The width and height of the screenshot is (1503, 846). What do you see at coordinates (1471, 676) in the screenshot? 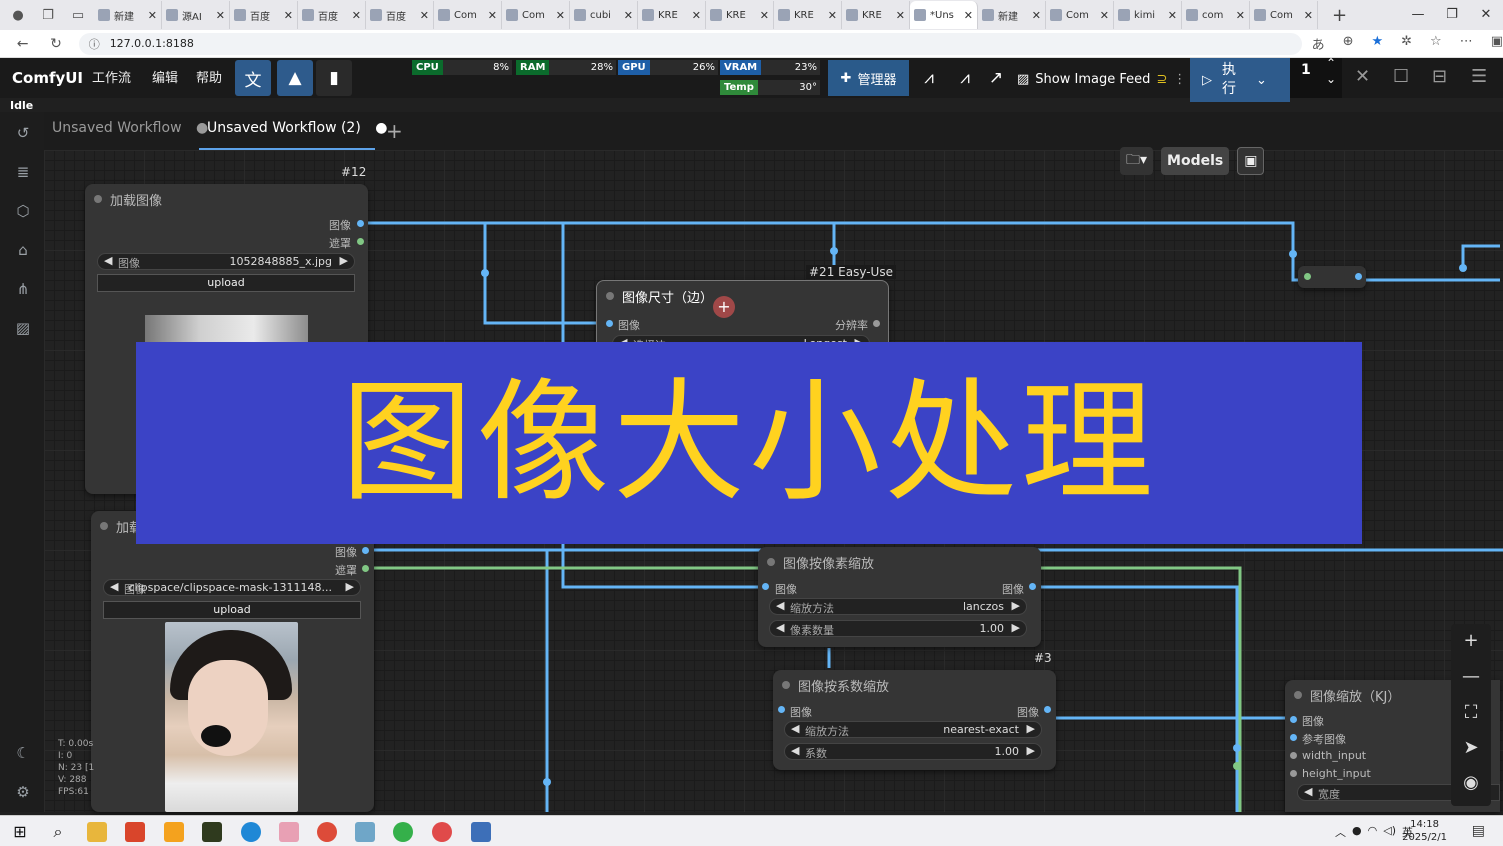
I see `zoom-out-icon: —` at bounding box center [1471, 676].